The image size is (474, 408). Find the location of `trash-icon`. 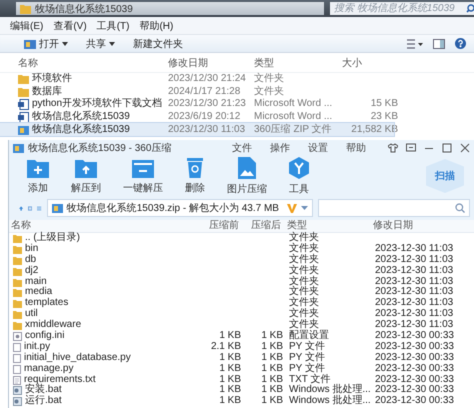

trash-icon is located at coordinates (195, 168).